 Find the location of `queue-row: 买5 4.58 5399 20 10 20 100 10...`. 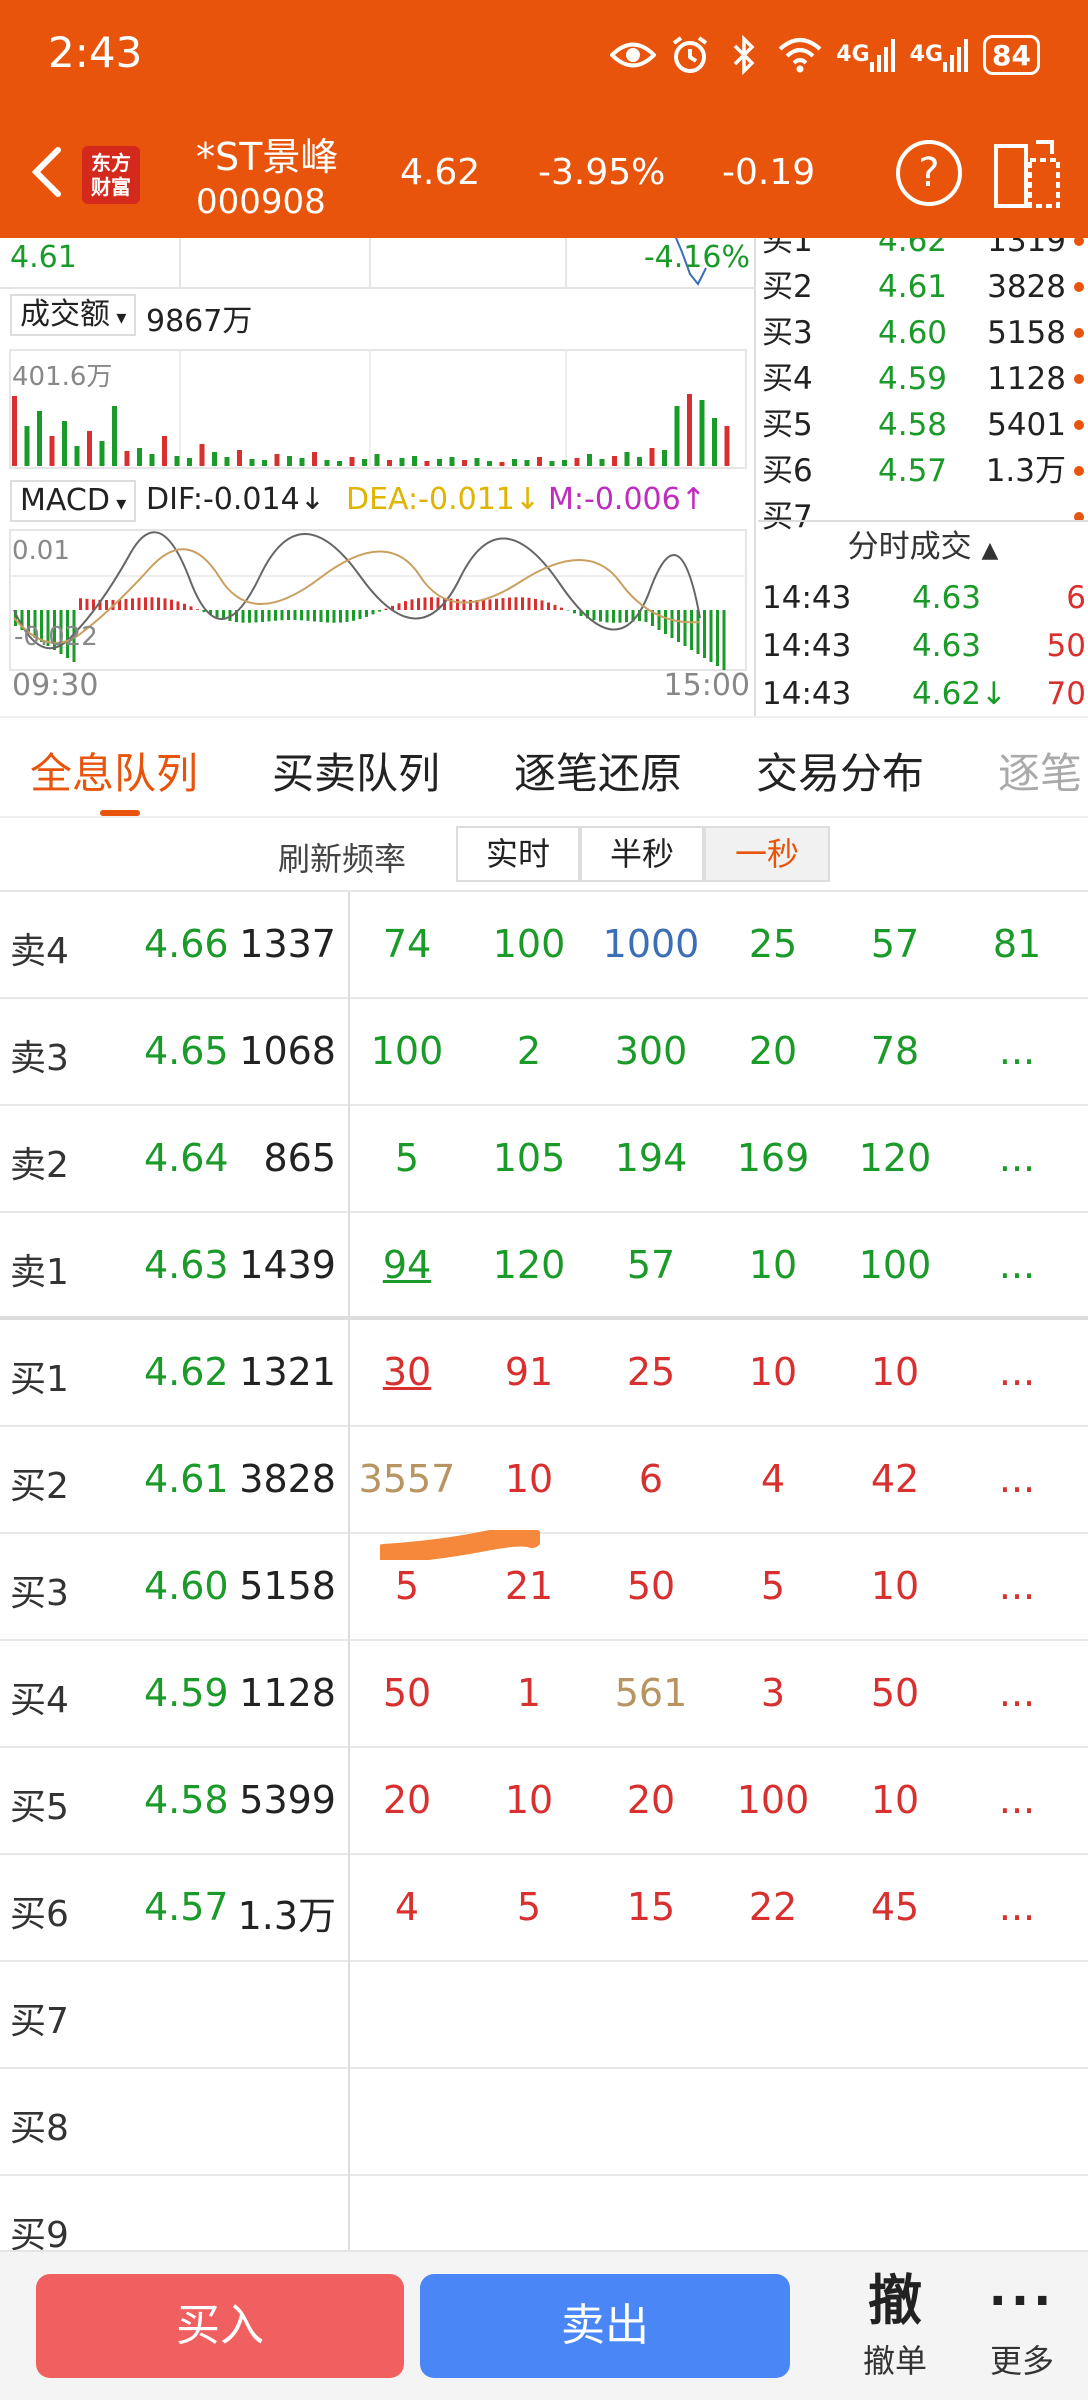

queue-row: 买5 4.58 5399 20 10 20 100 10... is located at coordinates (544, 1801).